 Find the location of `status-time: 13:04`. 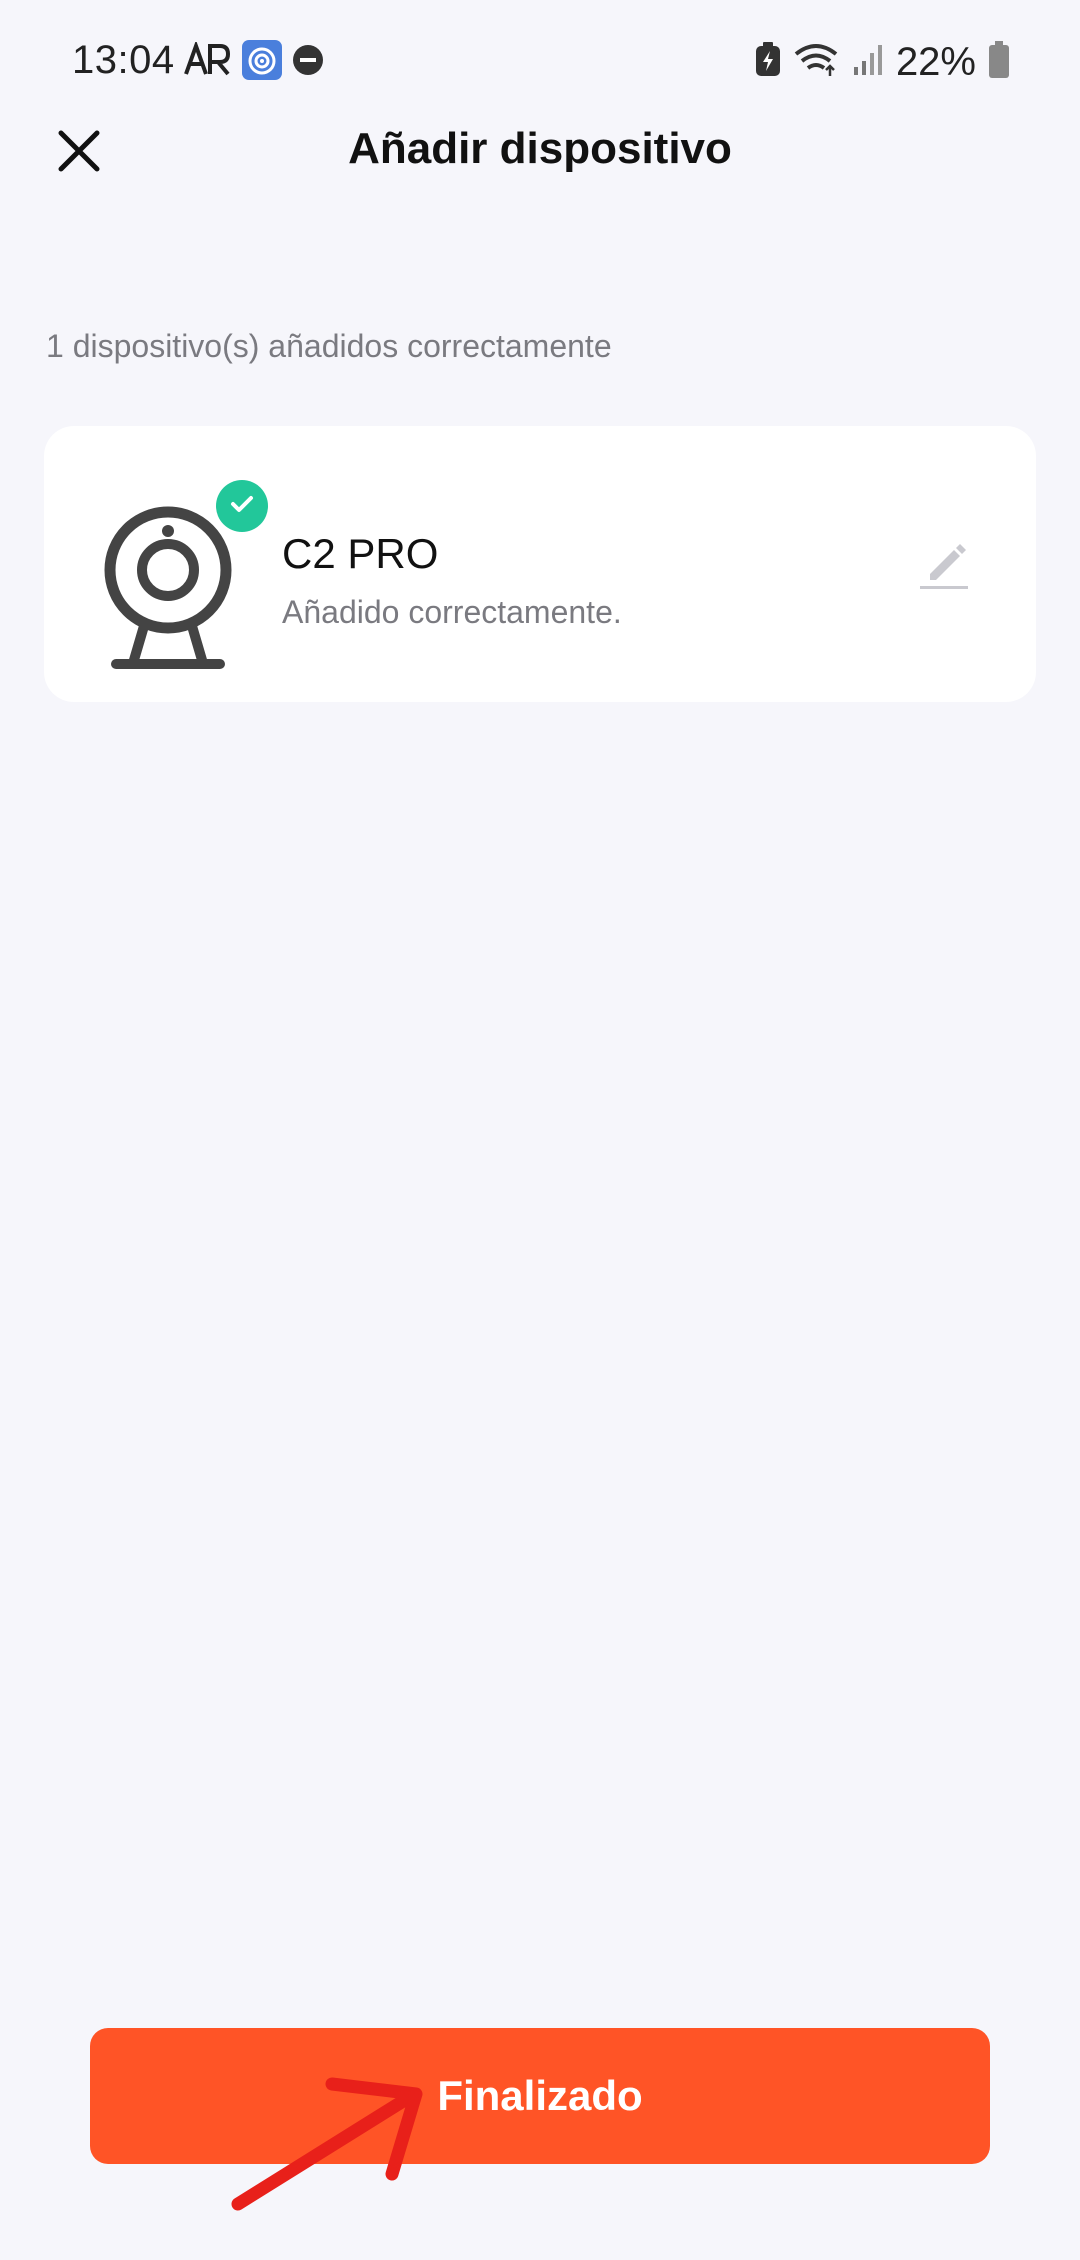

status-time: 13:04 is located at coordinates (123, 60).